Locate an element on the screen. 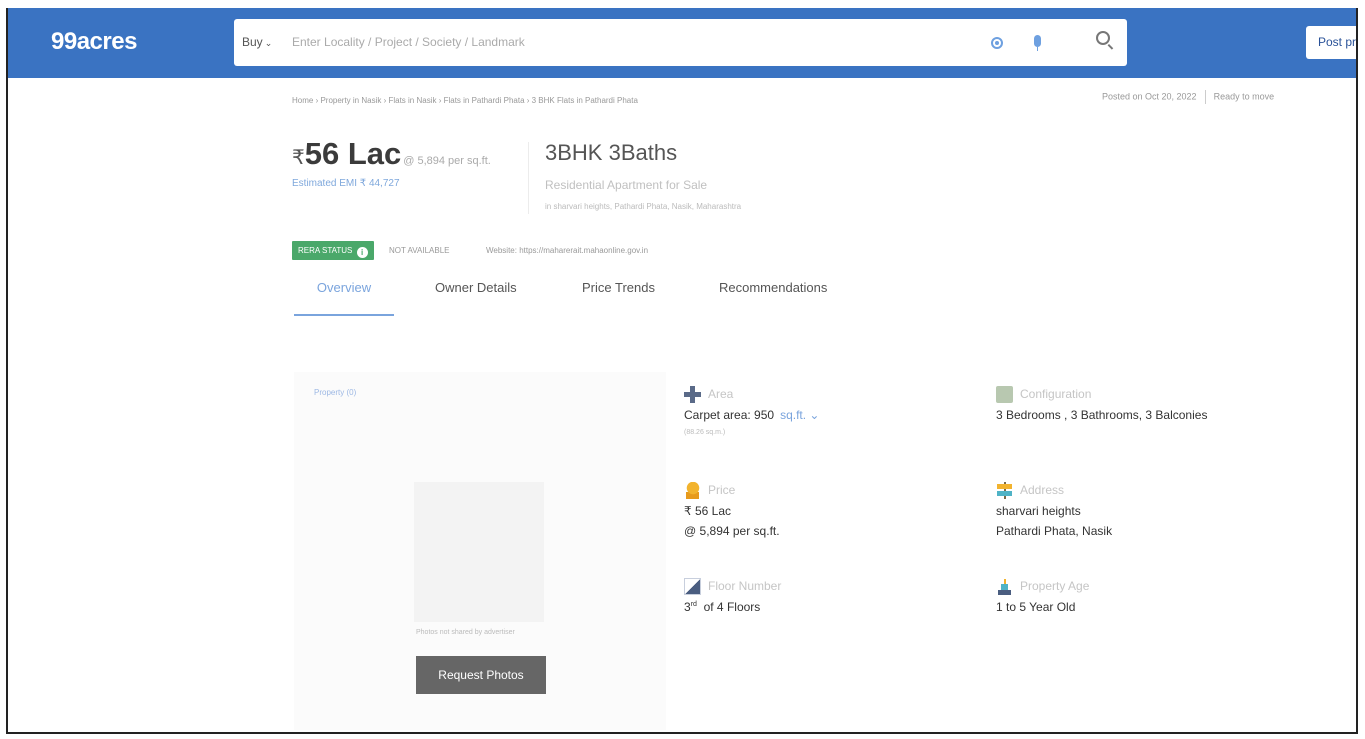  address-line1: sharvari heights is located at coordinates (1038, 511).